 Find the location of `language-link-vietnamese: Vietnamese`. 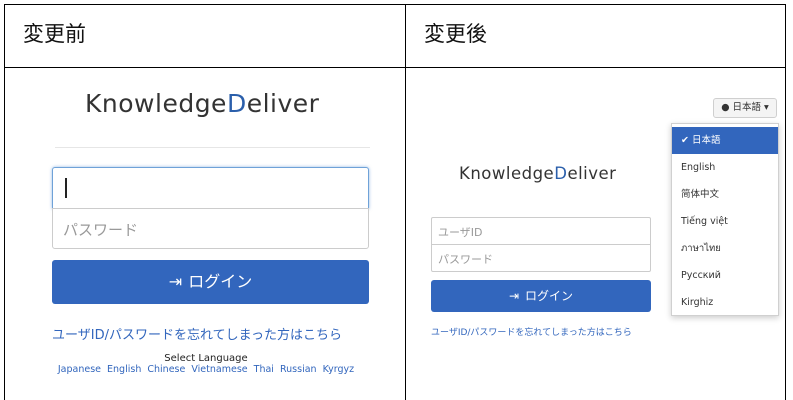

language-link-vietnamese: Vietnamese is located at coordinates (219, 369).